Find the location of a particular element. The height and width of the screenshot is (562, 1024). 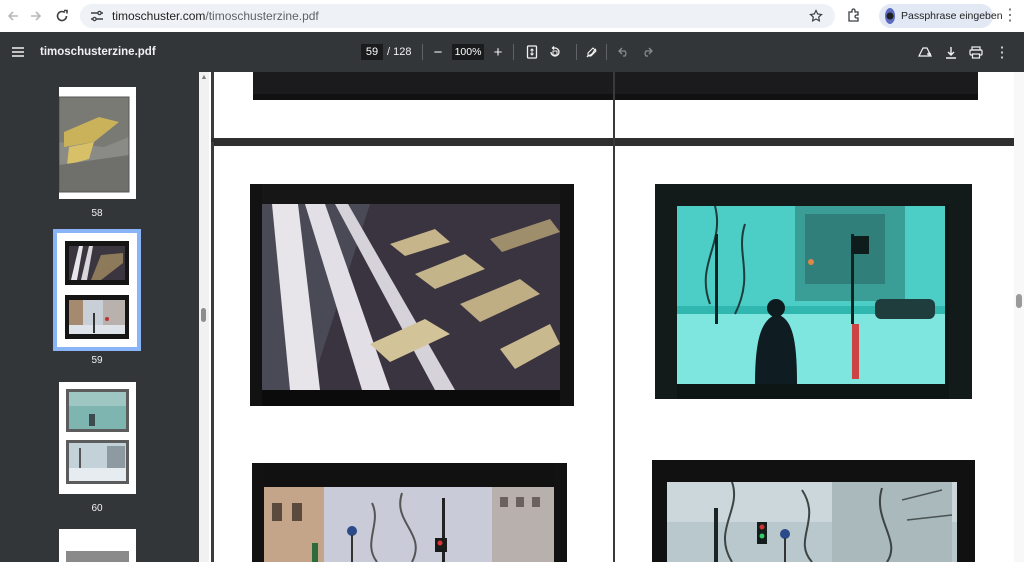

thumbnail-label: 60 is located at coordinates (97, 508).